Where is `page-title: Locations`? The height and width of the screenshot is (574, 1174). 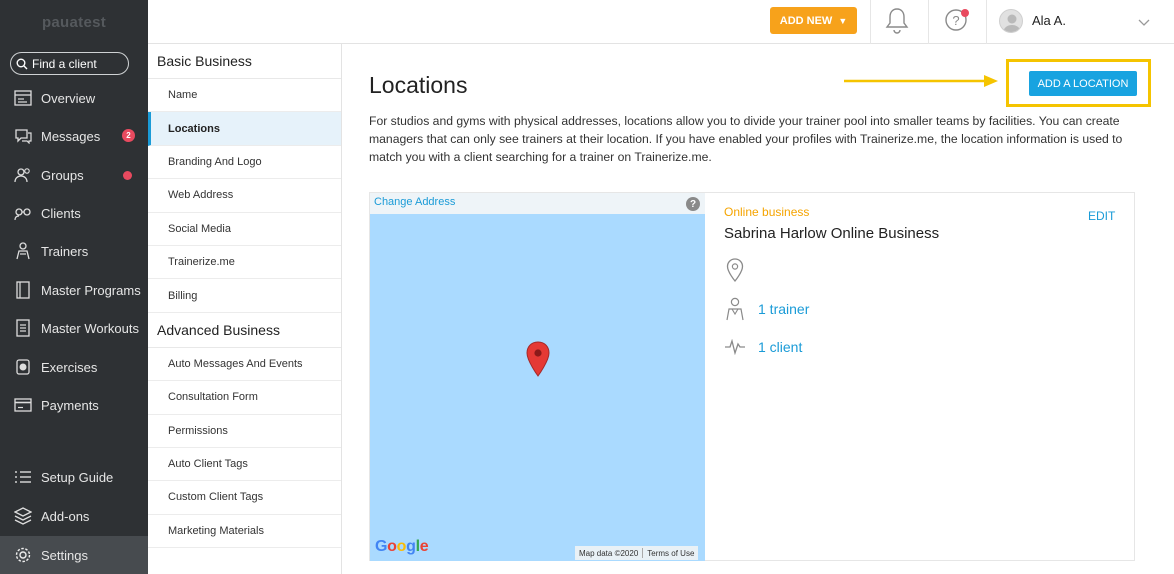
page-title: Locations is located at coordinates (418, 85).